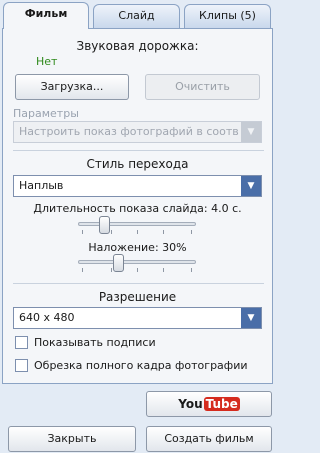 The width and height of the screenshot is (320, 453). I want to click on transition-style-title: Стиль перехода, so click(137, 164).